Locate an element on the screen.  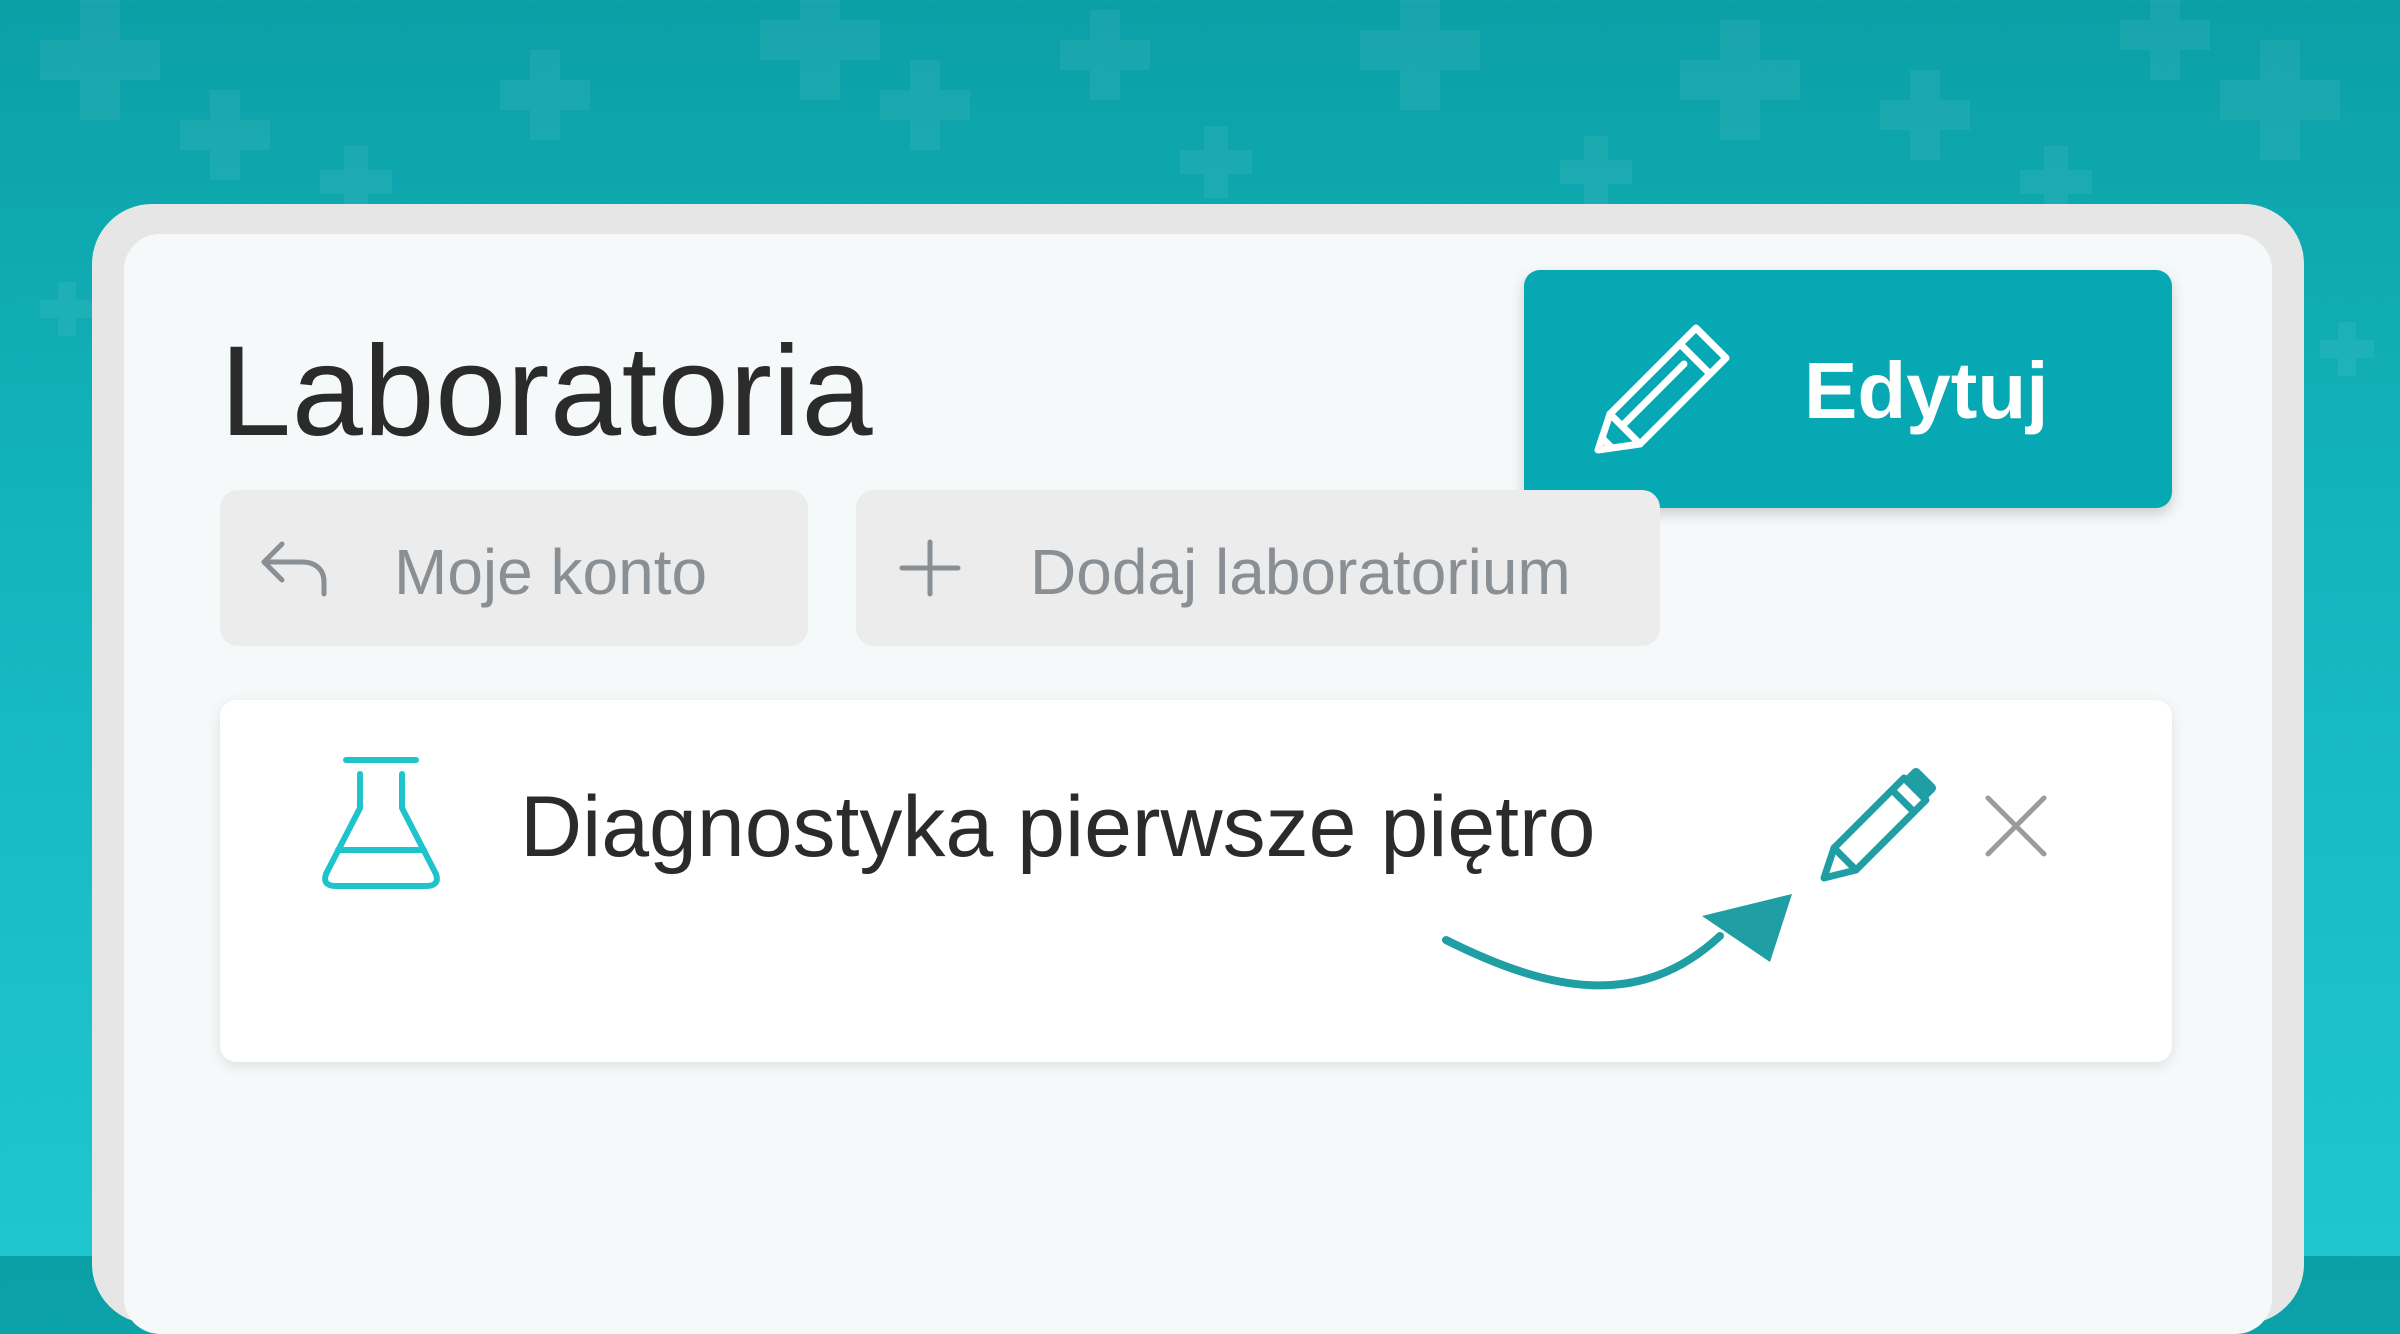
edit-button: Edytuj is located at coordinates (1848, 389).